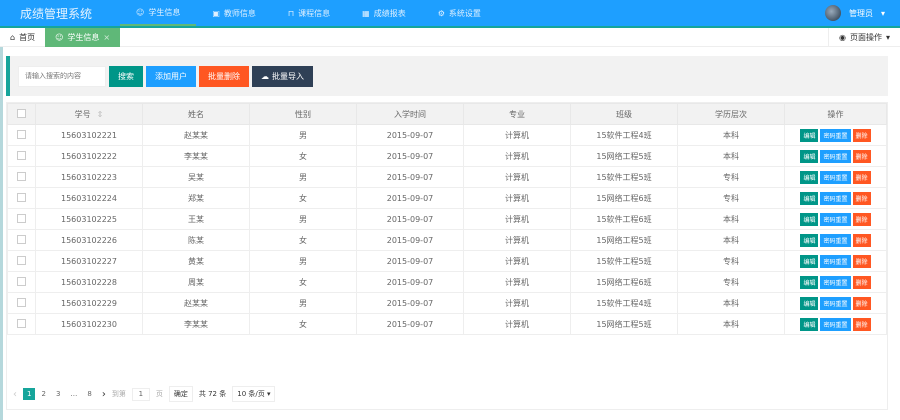  What do you see at coordinates (104, 394) in the screenshot?
I see `next-page-button: ›` at bounding box center [104, 394].